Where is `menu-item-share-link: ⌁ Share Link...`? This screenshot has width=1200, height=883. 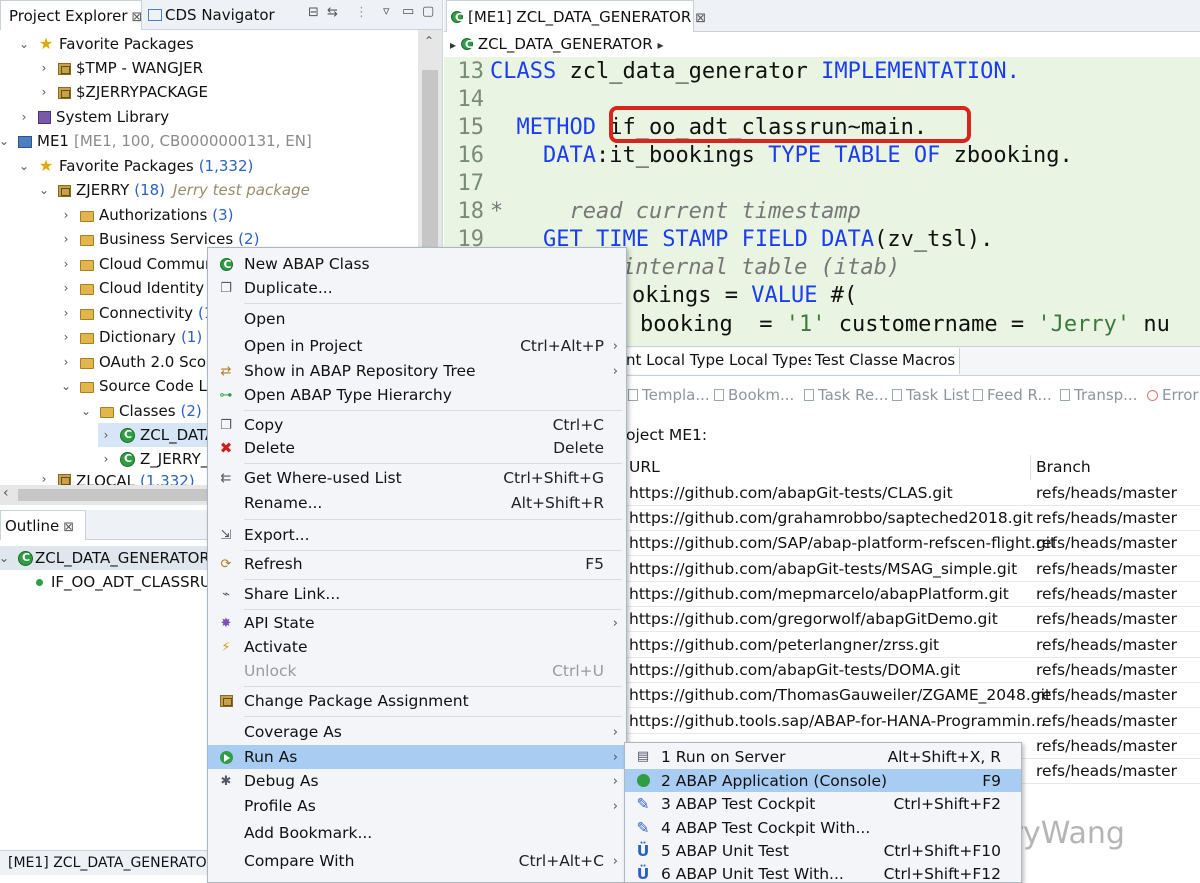
menu-item-share-link: ⌁ Share Link... is located at coordinates (417, 594).